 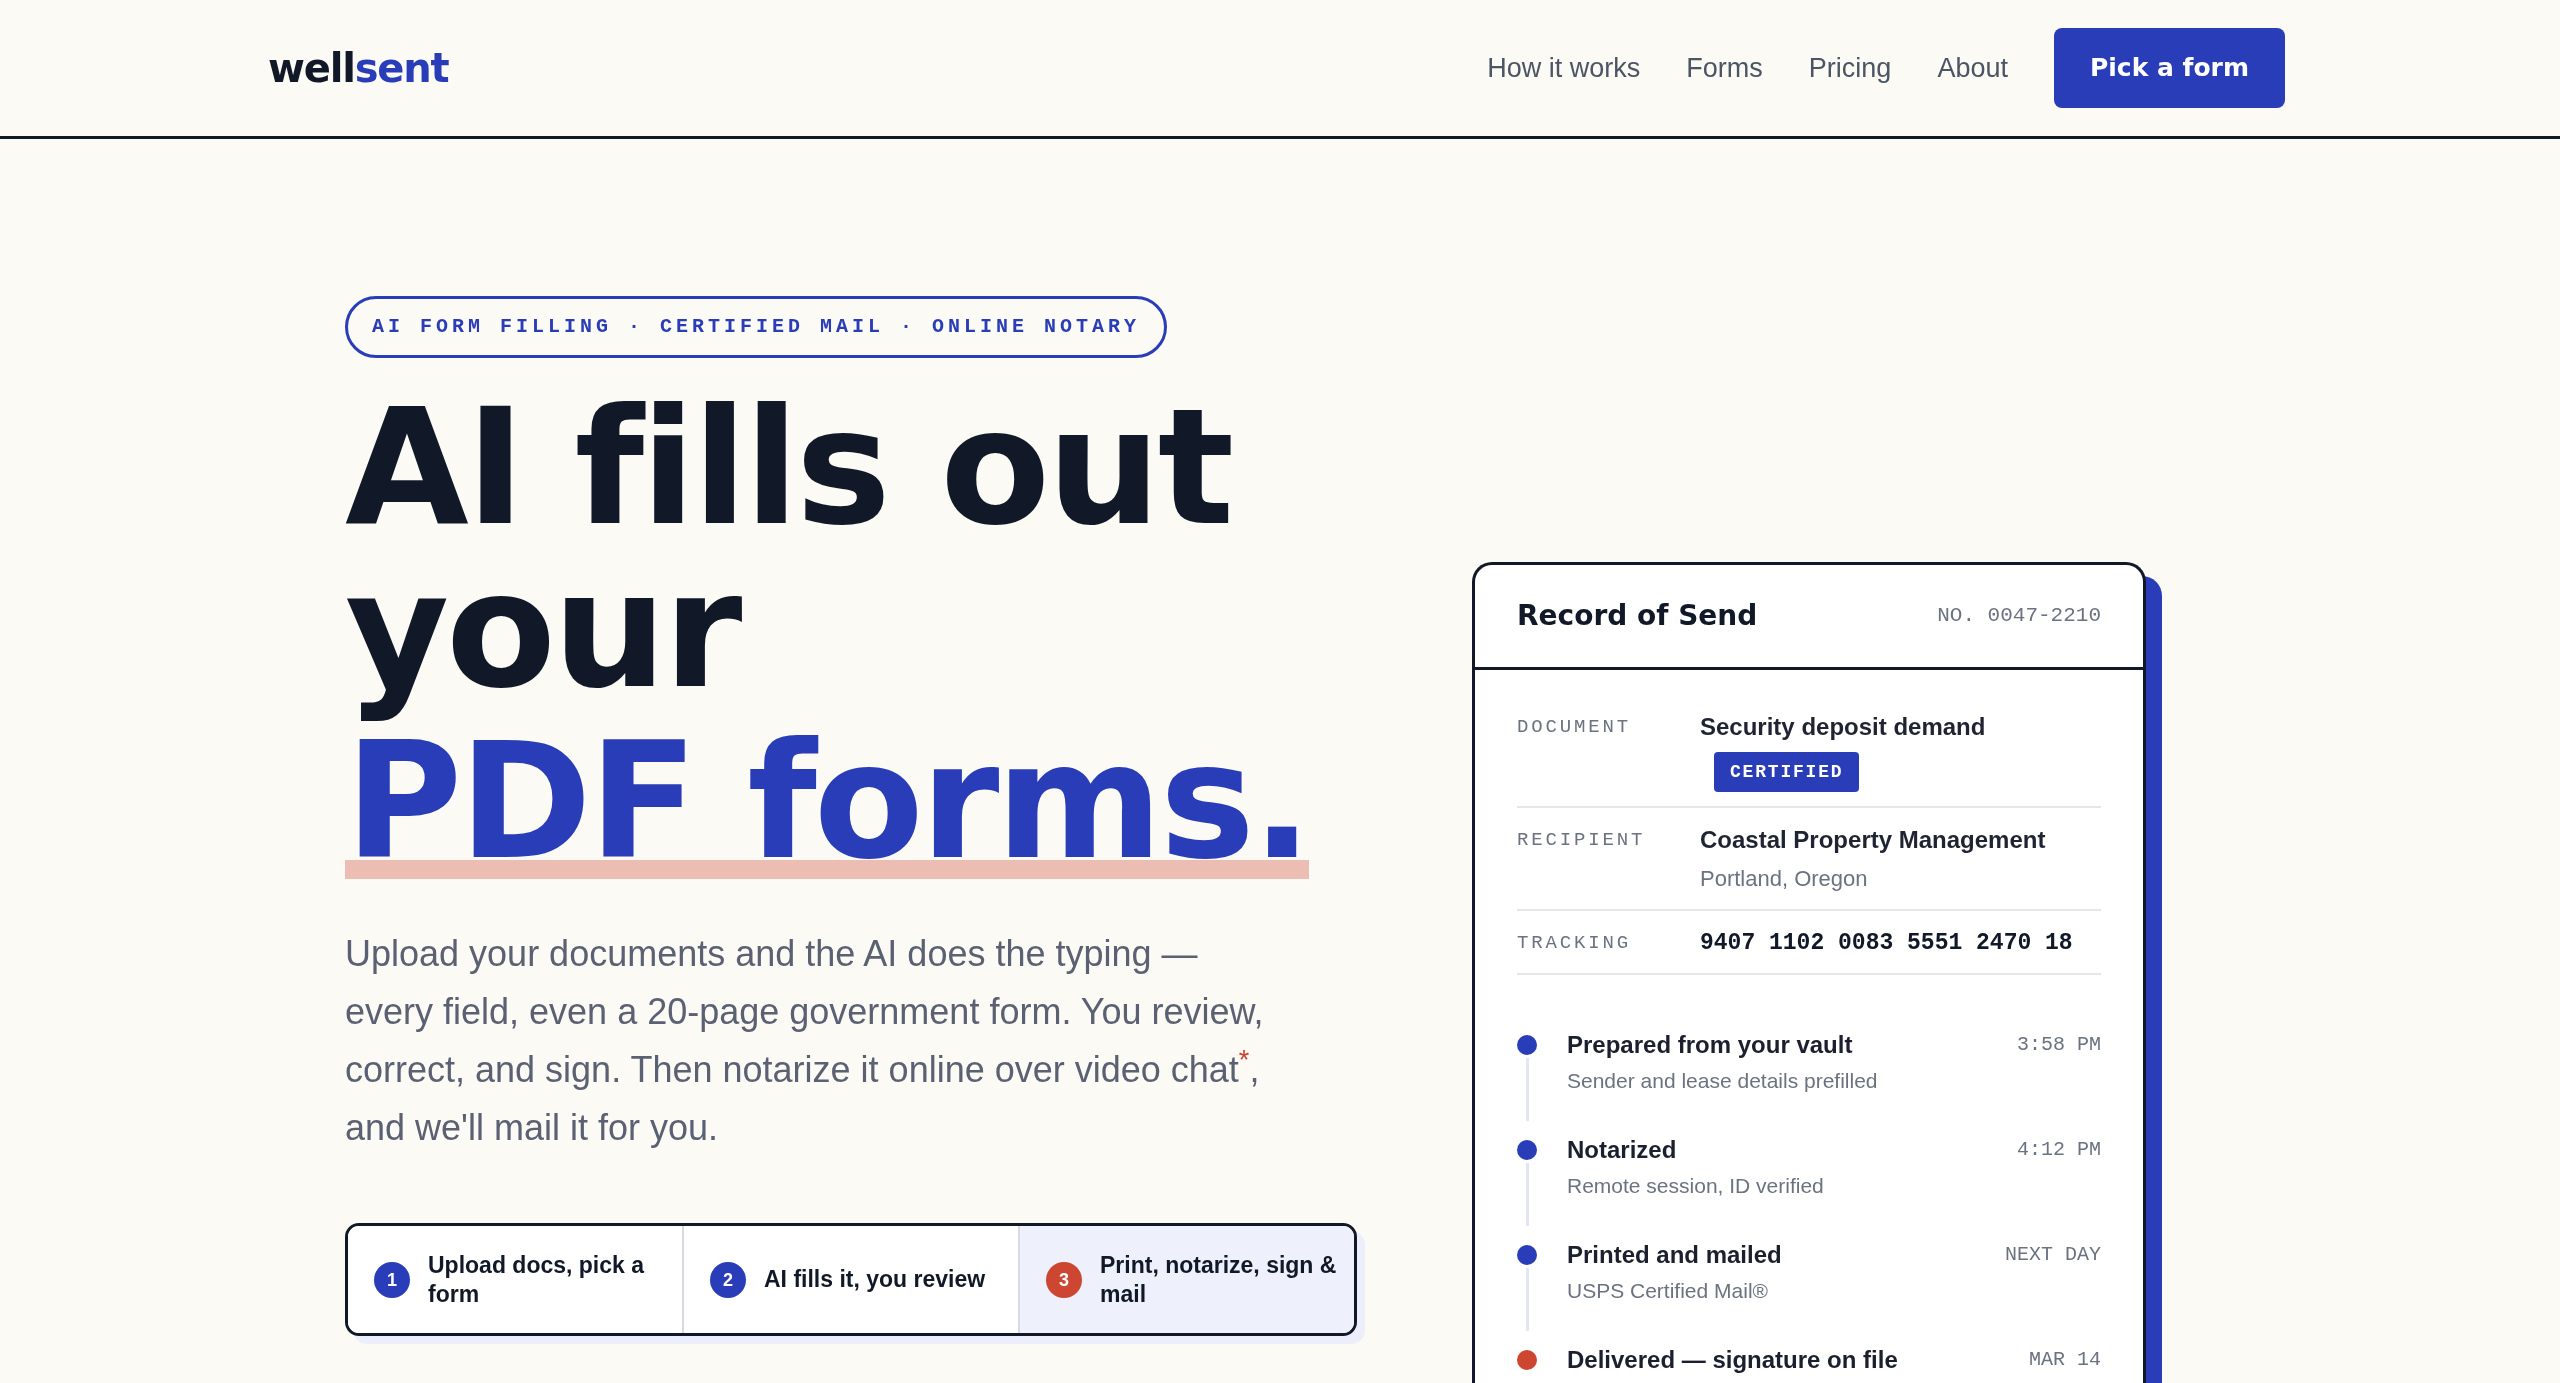 I want to click on step-label: AI fills it, you review, so click(x=875, y=1279).